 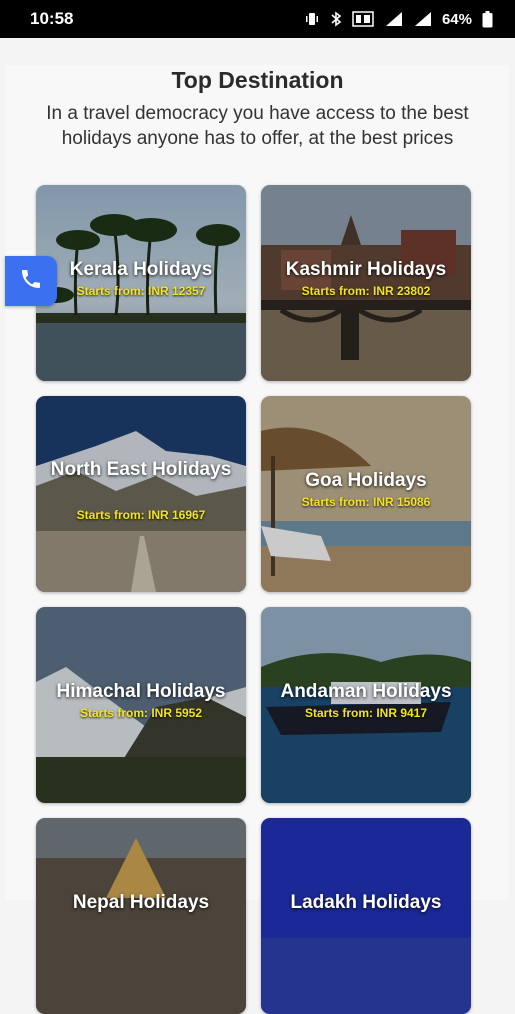 I want to click on north-east-image, so click(x=141, y=494).